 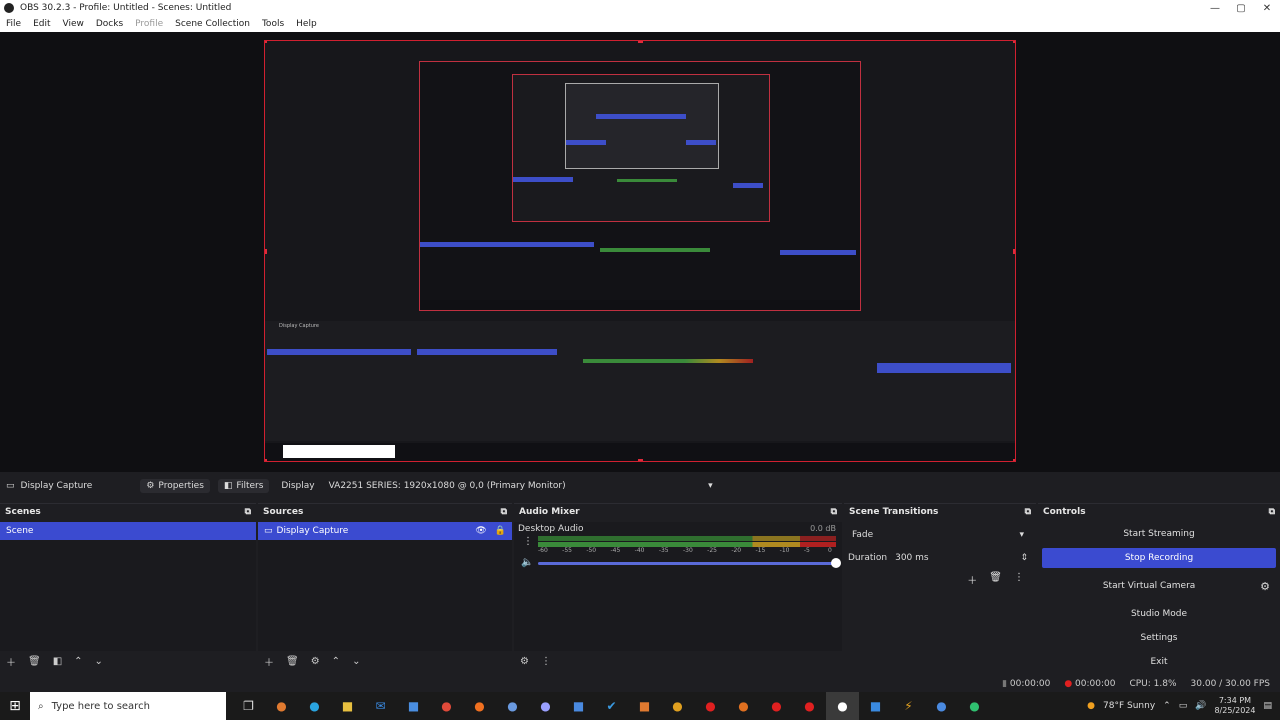 What do you see at coordinates (380, 706) in the screenshot?
I see `mail-icon: ✉` at bounding box center [380, 706].